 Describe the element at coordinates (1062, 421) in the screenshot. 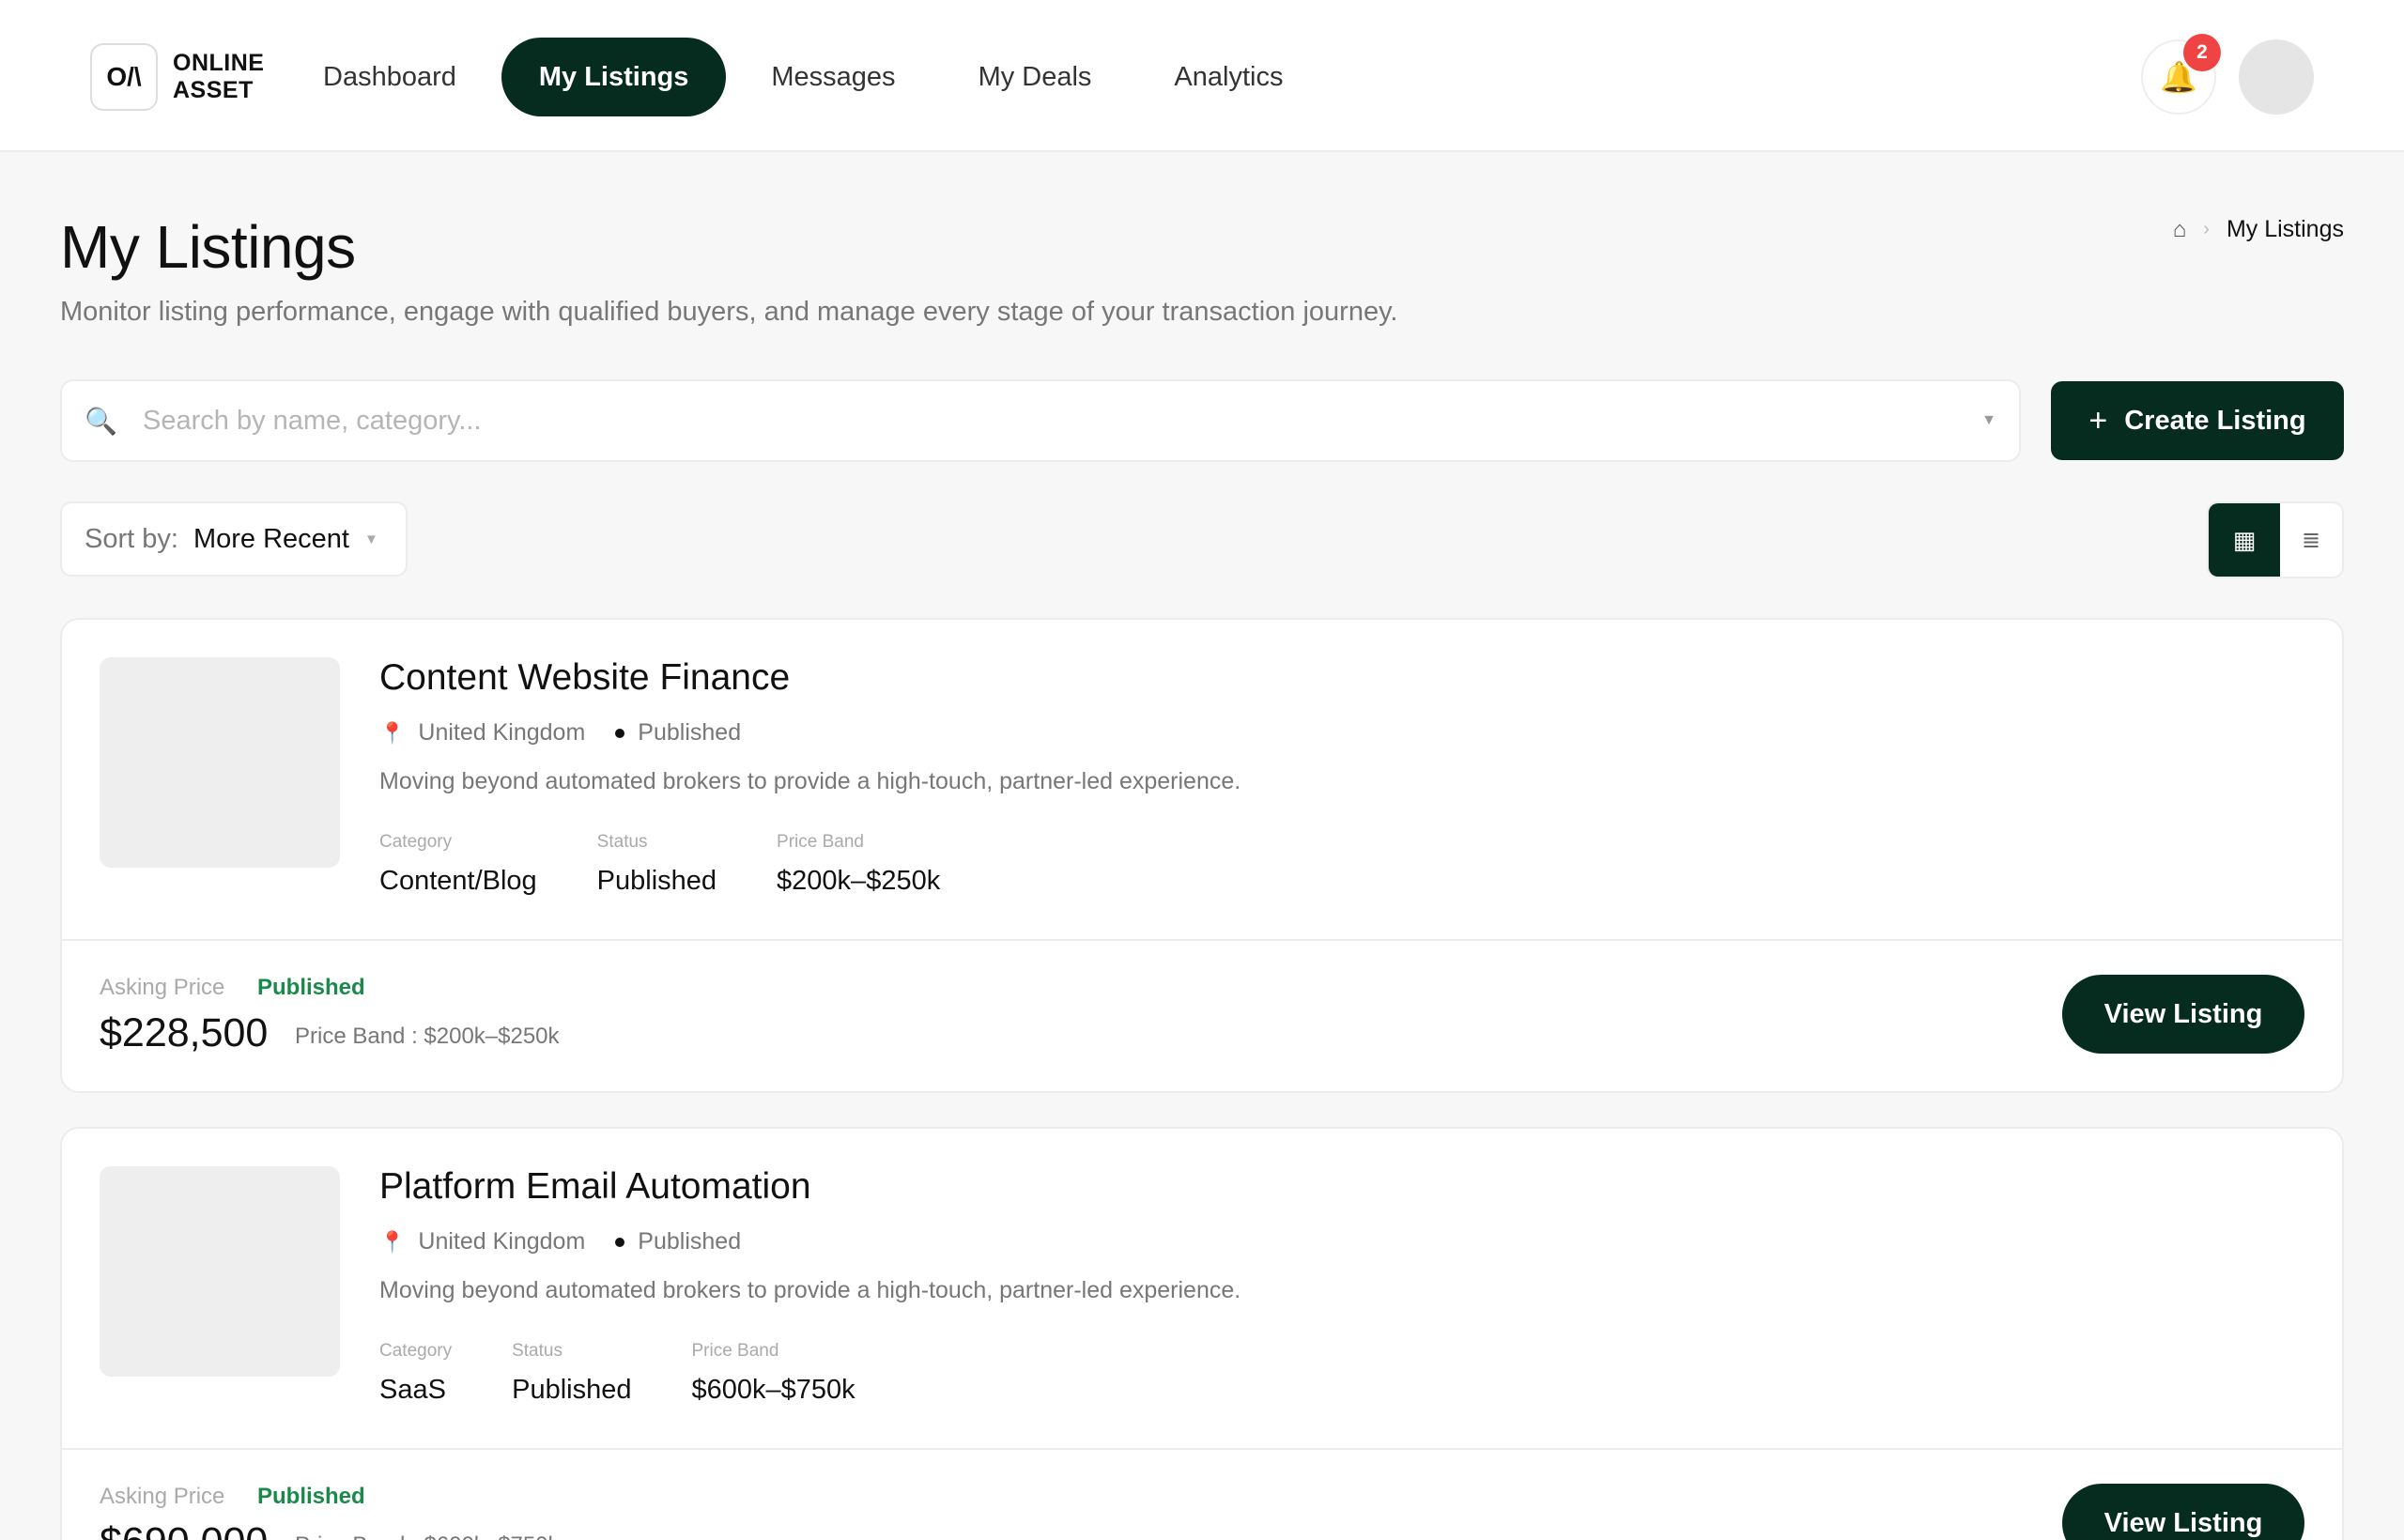

I see `search-input` at that location.